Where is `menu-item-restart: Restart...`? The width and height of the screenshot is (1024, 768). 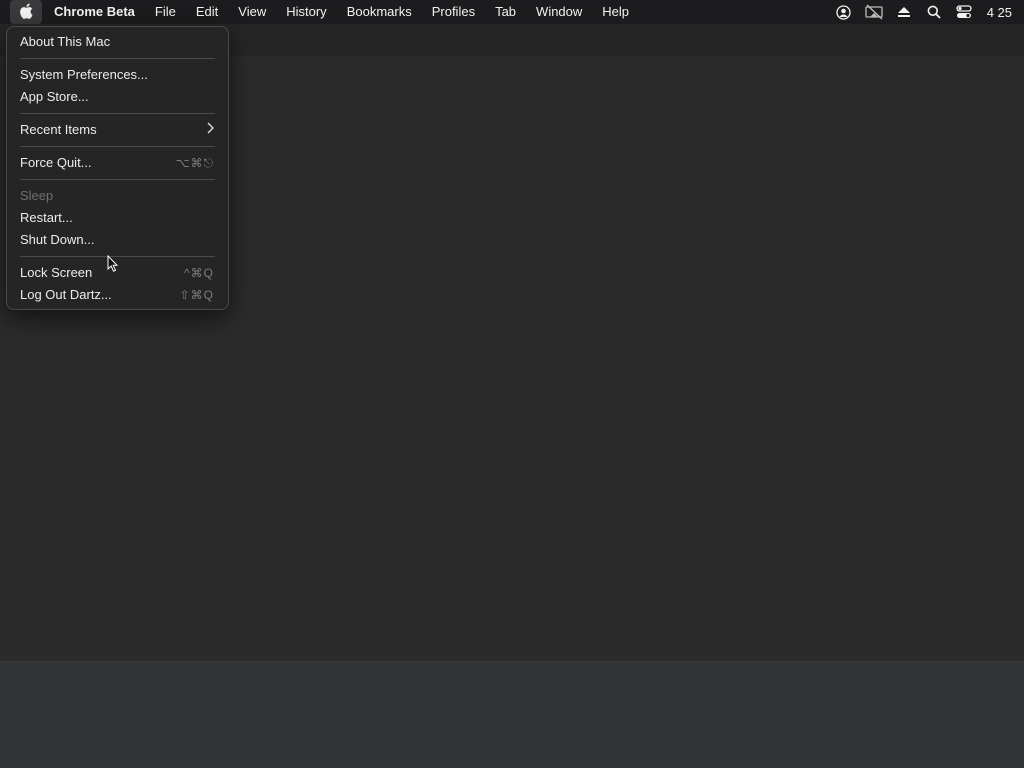
menu-item-restart: Restart... is located at coordinates (117, 218).